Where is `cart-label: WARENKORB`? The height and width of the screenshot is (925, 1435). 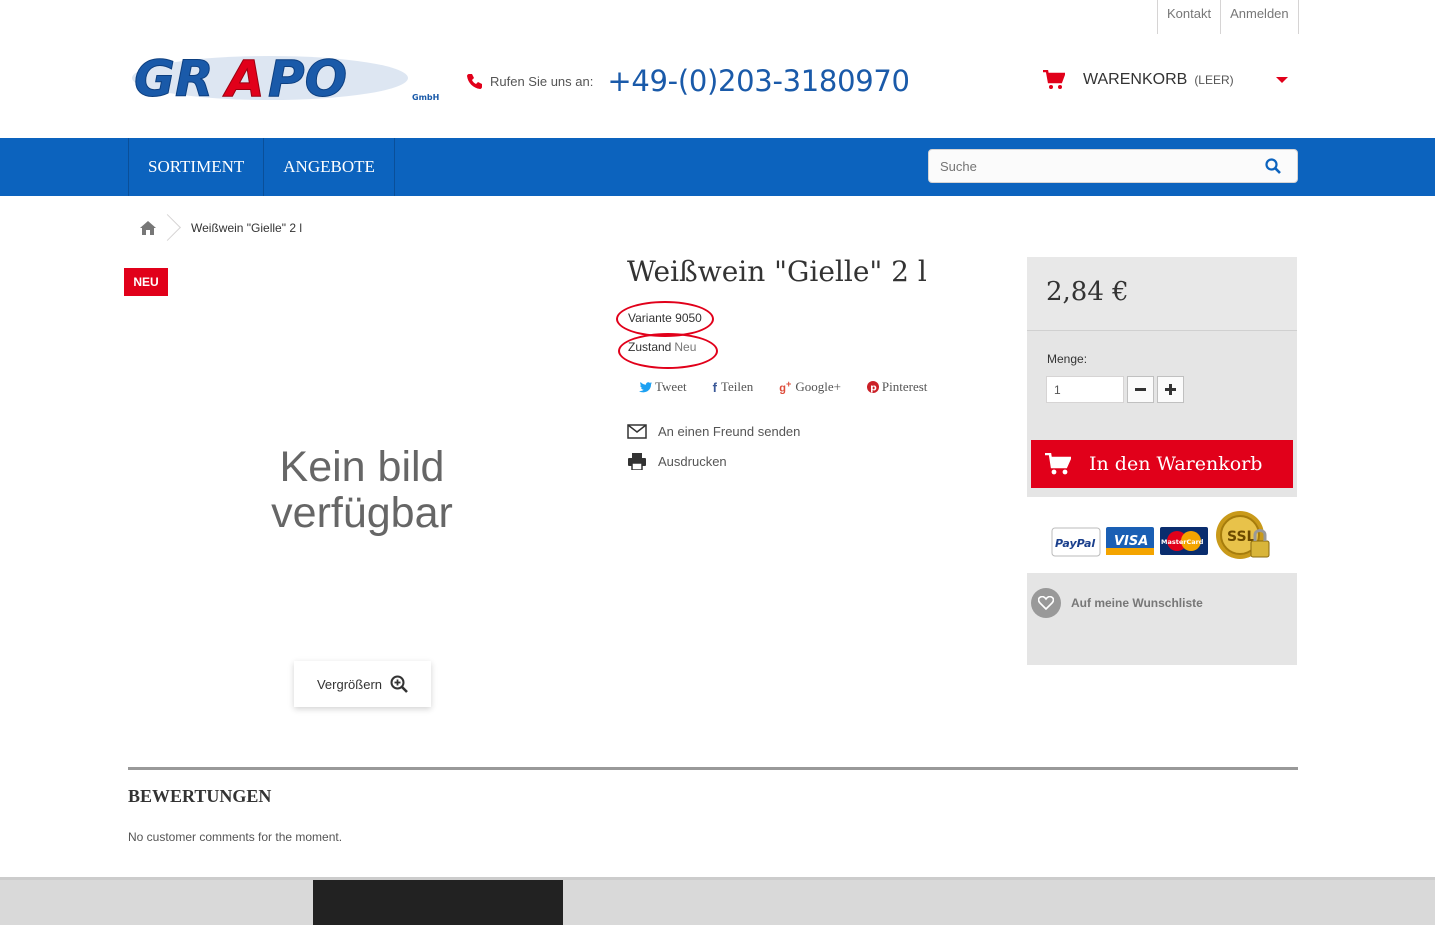
cart-label: WARENKORB is located at coordinates (1135, 79).